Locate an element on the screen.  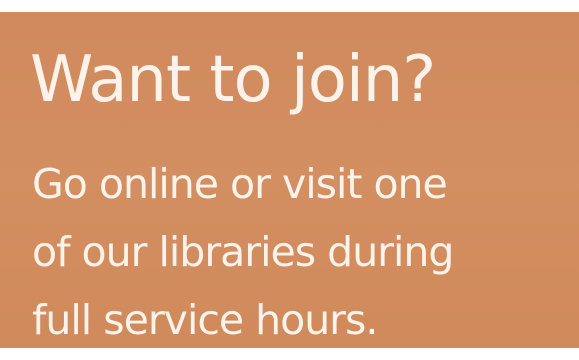
body-line-2: of our libraries during is located at coordinates (243, 252).